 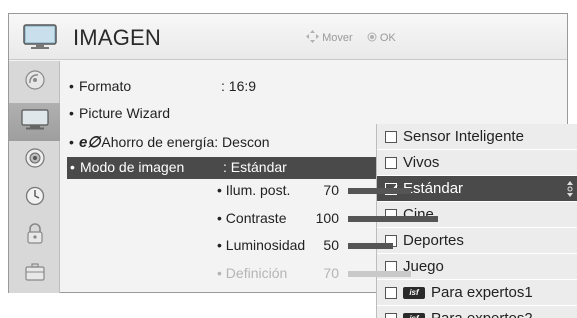 I want to click on picture-mode-option-label: Deportes, so click(x=433, y=240).